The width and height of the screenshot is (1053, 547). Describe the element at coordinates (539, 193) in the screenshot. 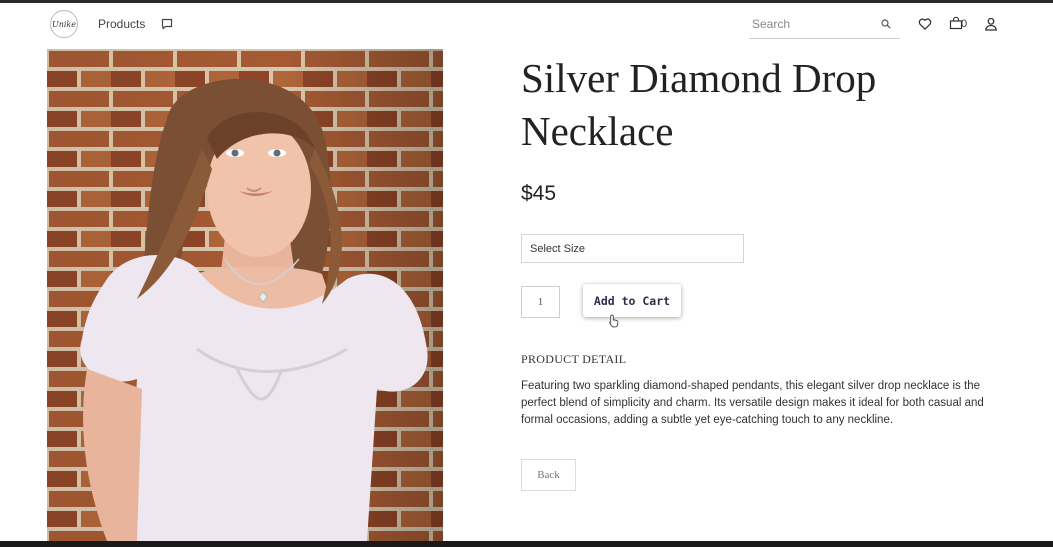

I see `product-price: $45` at that location.